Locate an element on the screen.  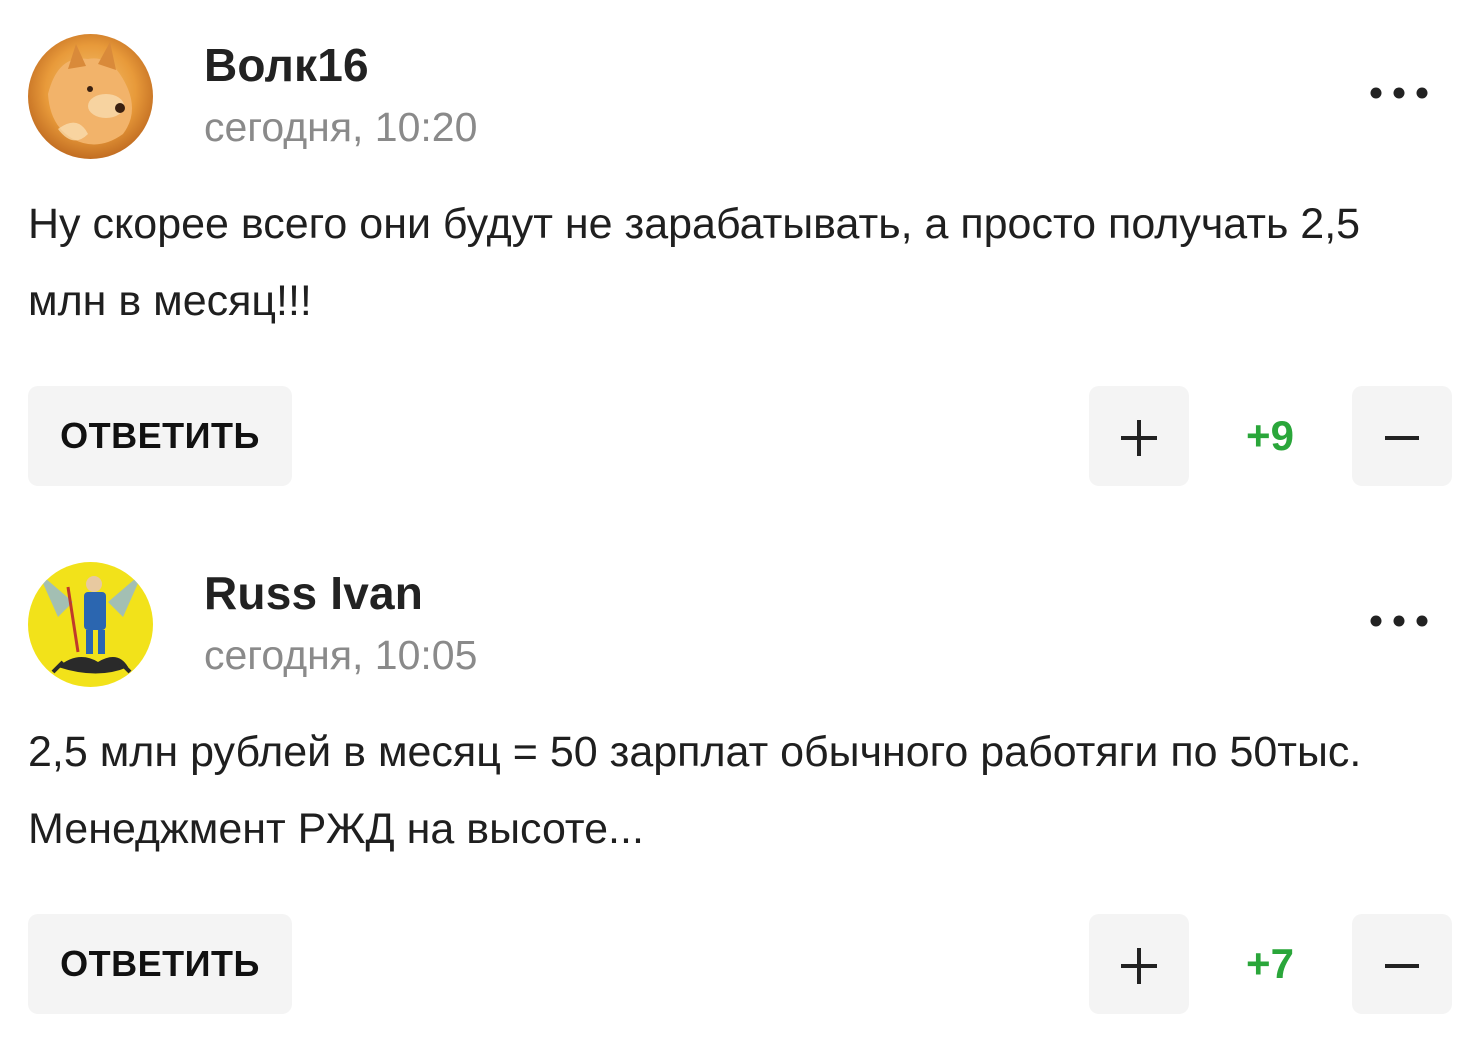
comment-timestamp: сегодня, 10:20 is located at coordinates (341, 127).